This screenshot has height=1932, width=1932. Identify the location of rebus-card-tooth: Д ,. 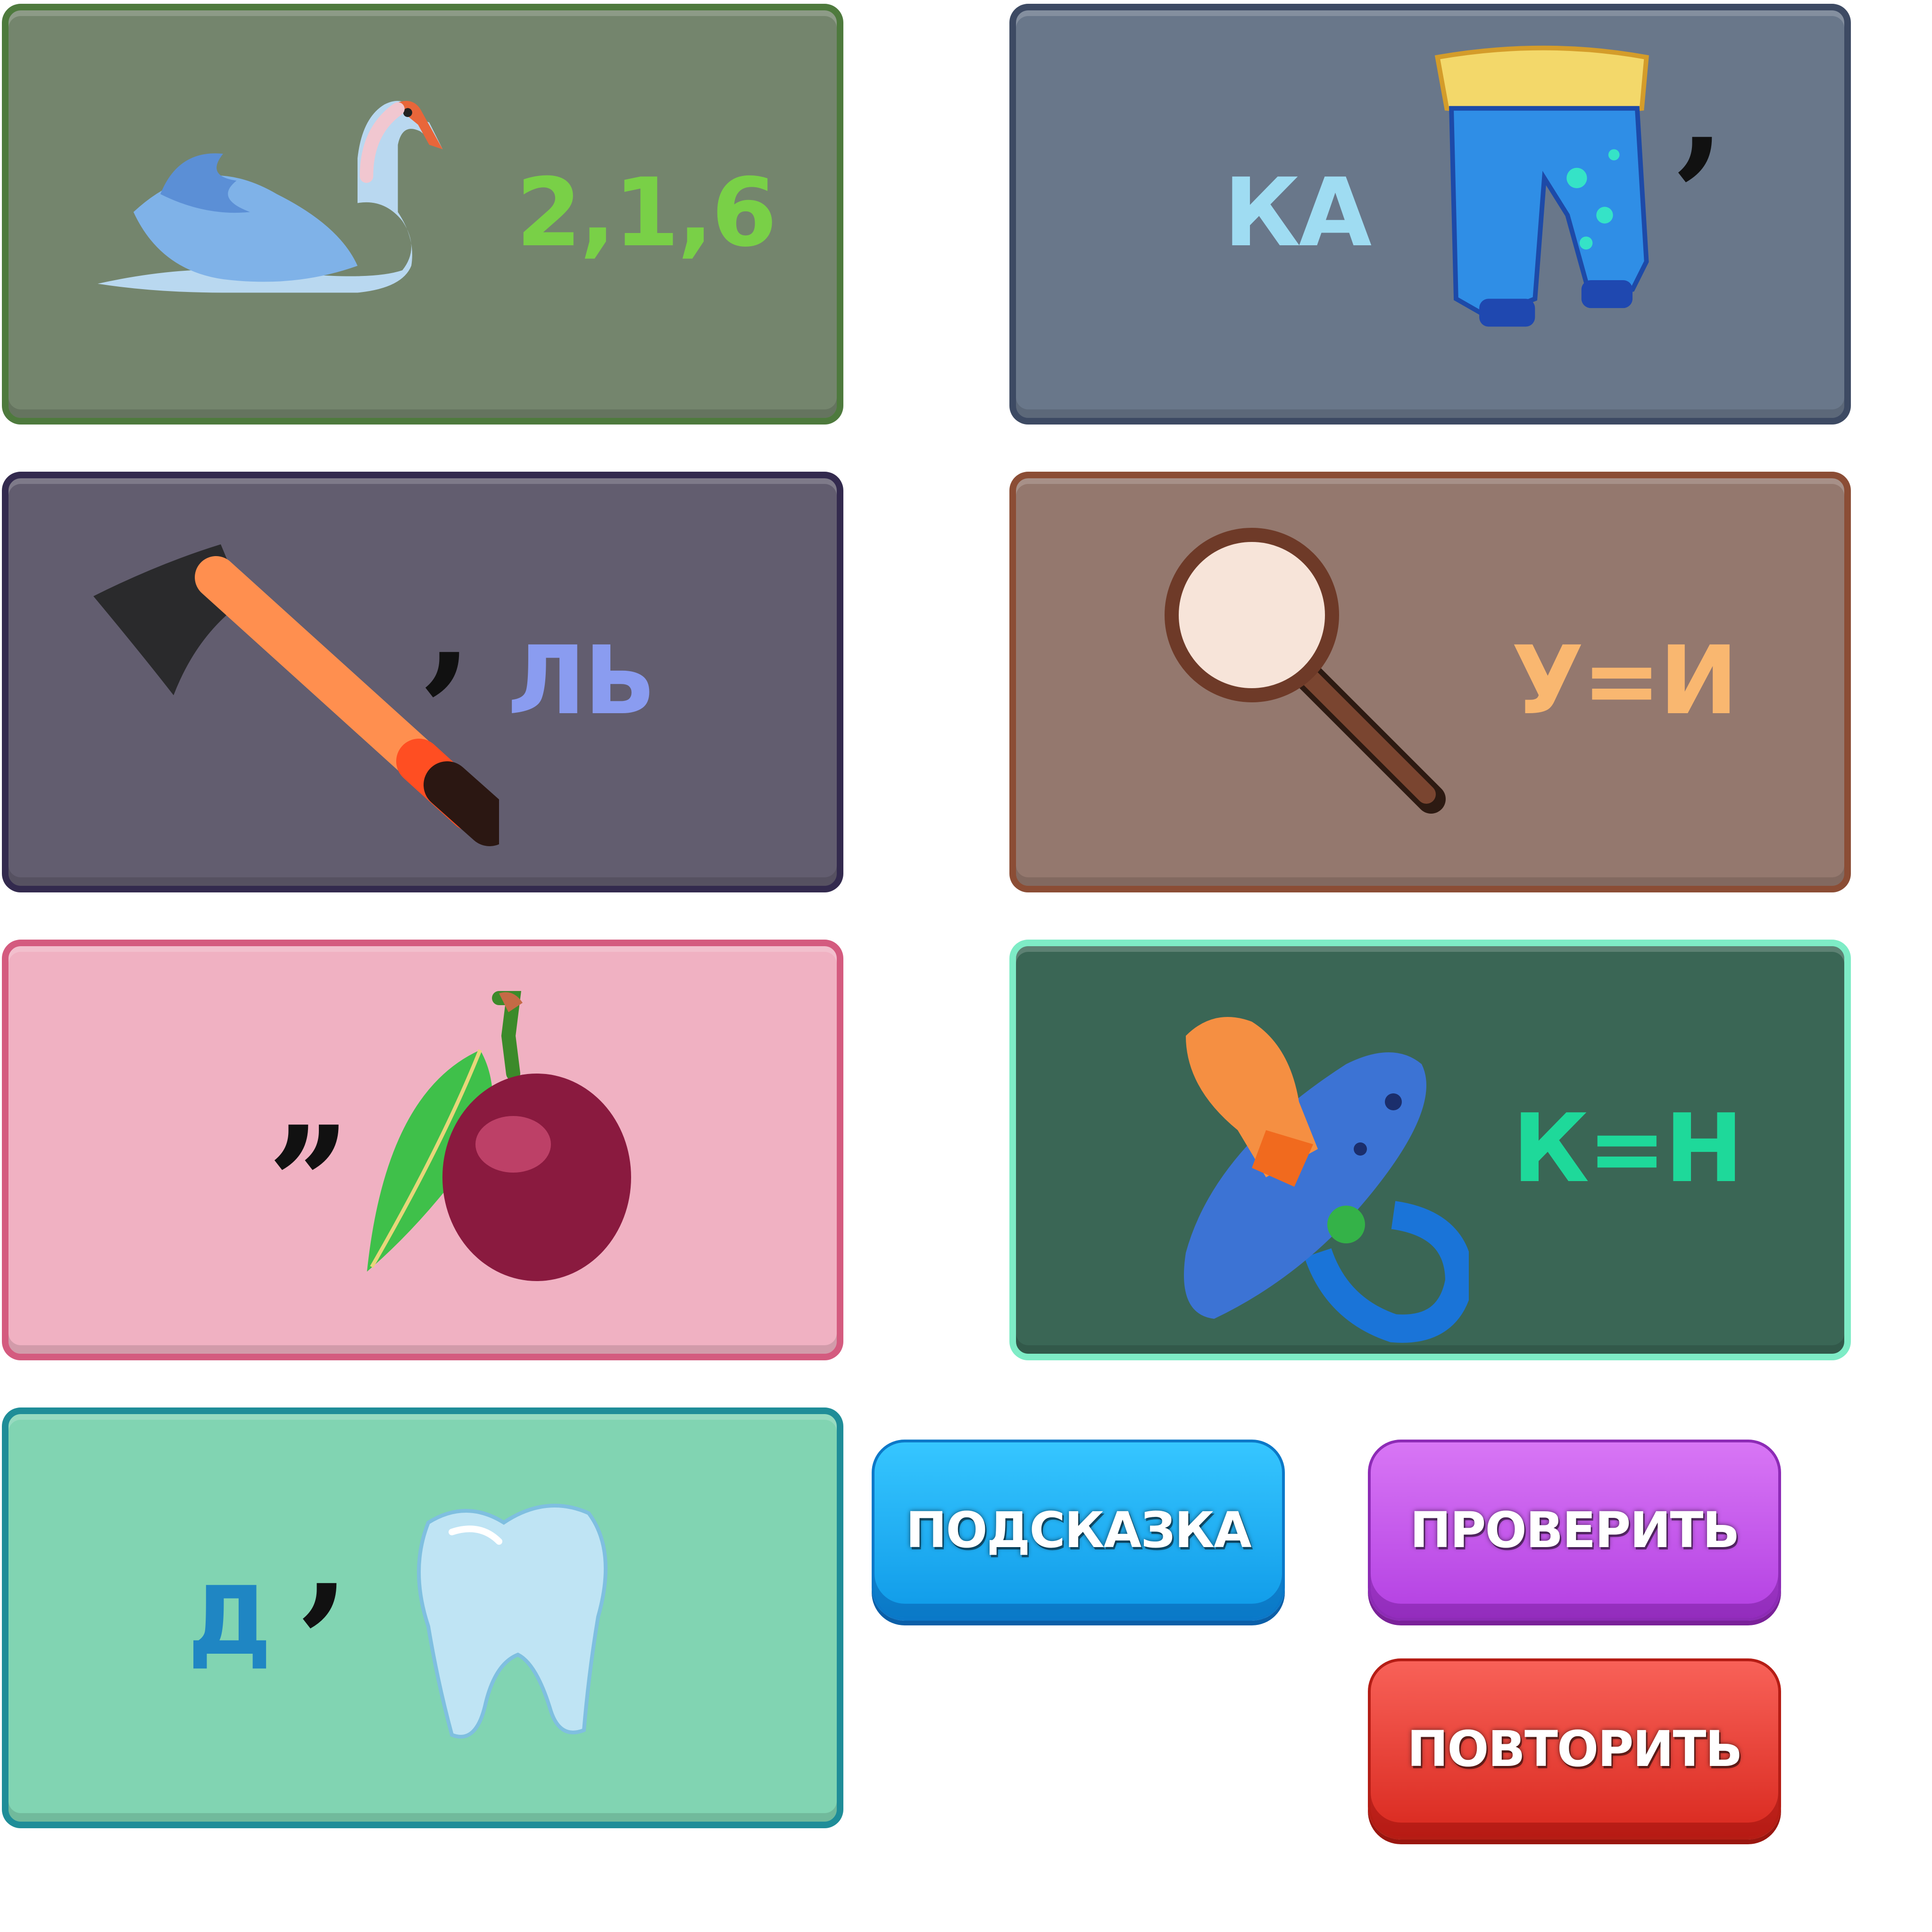
(423, 1618).